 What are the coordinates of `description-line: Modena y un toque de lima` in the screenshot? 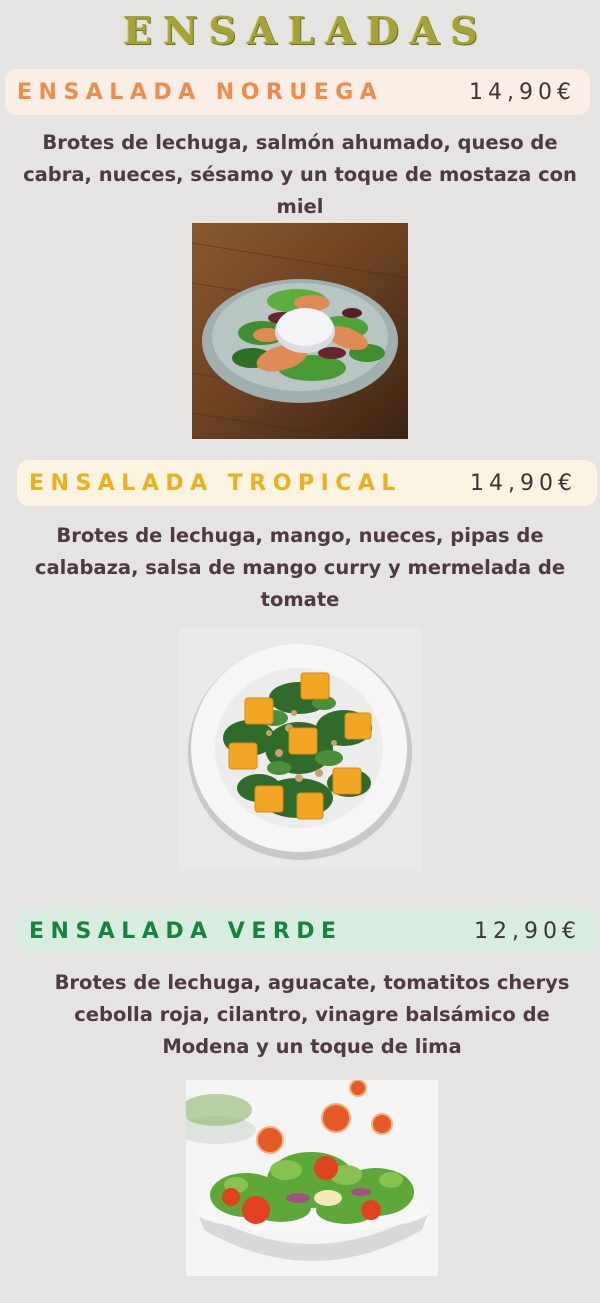 It's located at (312, 1046).